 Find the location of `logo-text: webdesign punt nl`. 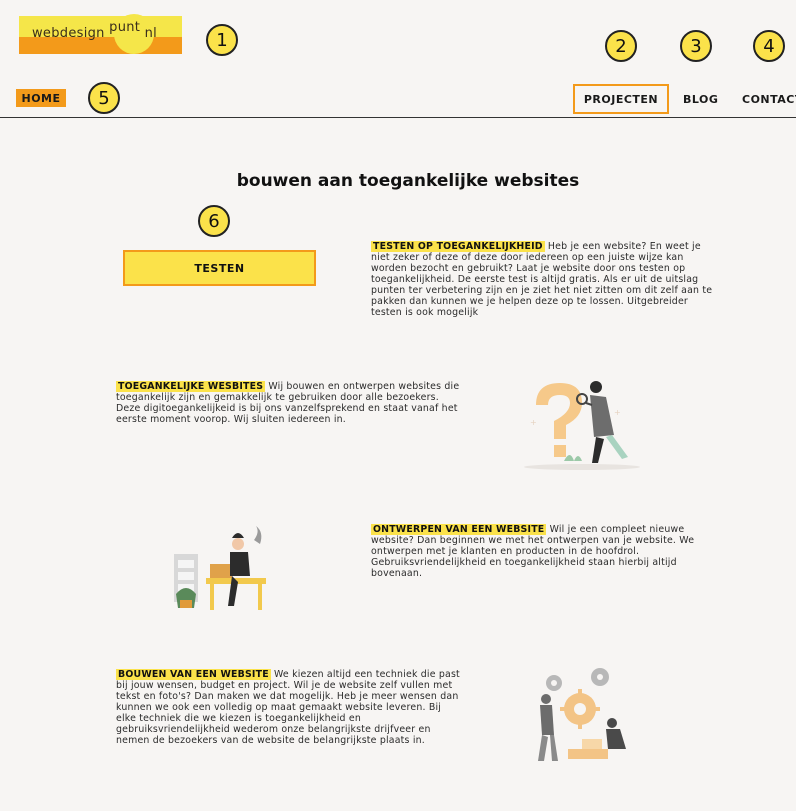

logo-text: webdesign punt nl is located at coordinates (95, 30).